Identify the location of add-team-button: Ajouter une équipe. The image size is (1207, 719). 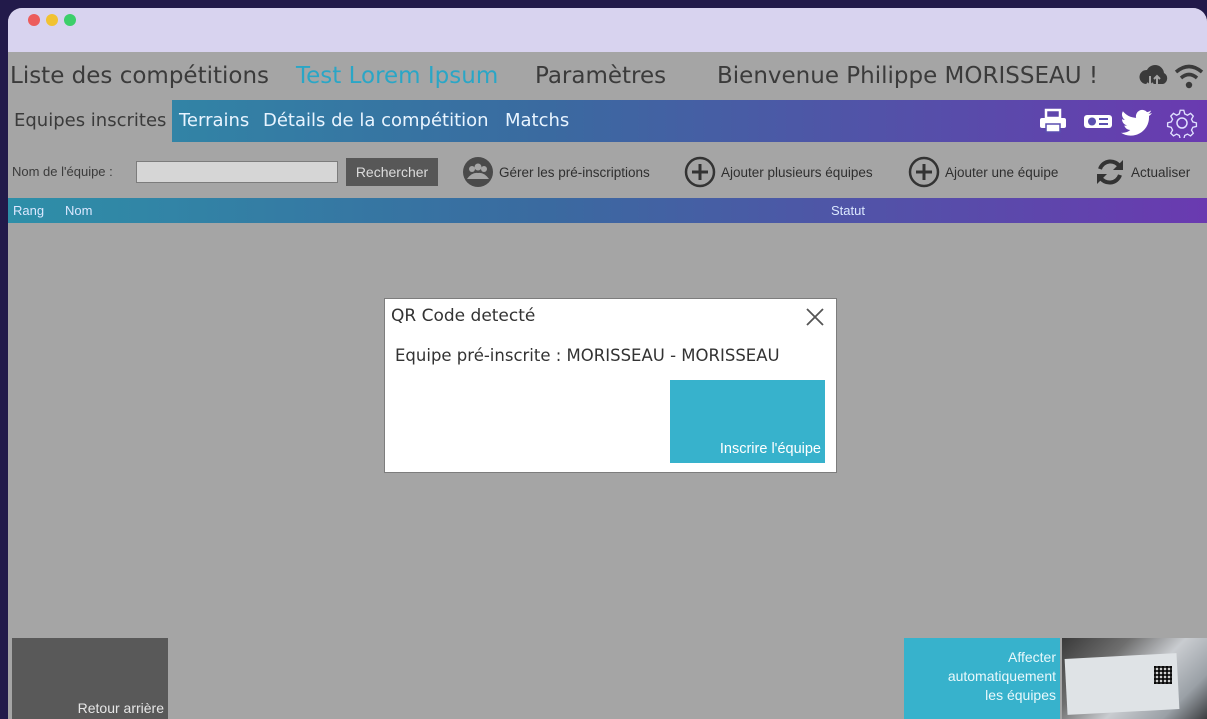
(983, 172).